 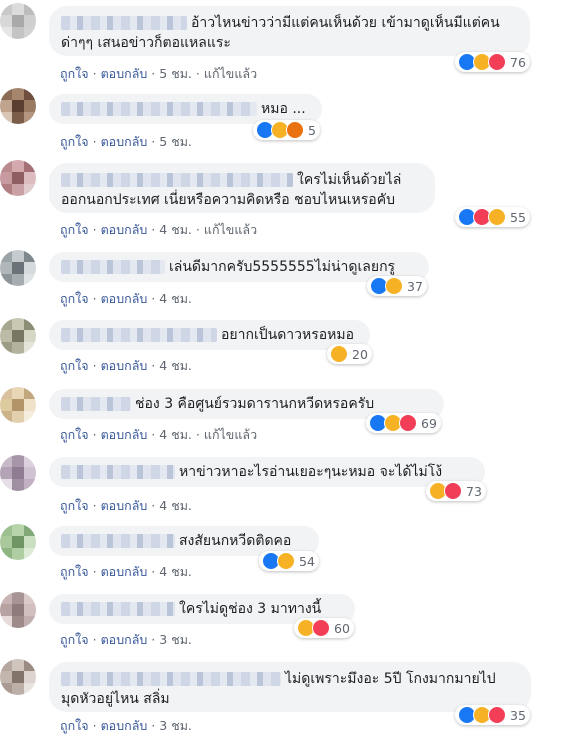 What do you see at coordinates (289, 561) in the screenshot?
I see `reaction-summary: 54` at bounding box center [289, 561].